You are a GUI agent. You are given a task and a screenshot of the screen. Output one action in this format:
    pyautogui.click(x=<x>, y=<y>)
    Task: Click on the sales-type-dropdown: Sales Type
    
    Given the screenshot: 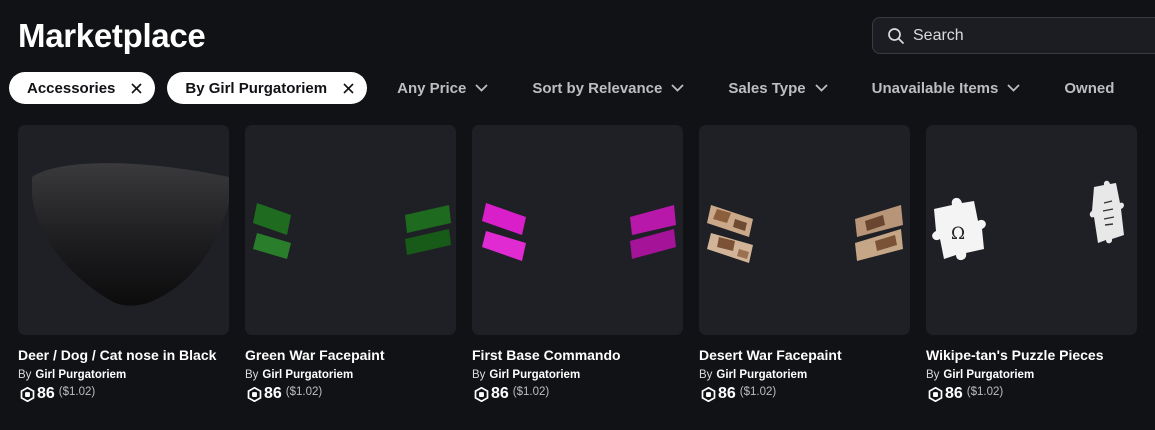 What is the action you would take?
    pyautogui.click(x=778, y=88)
    